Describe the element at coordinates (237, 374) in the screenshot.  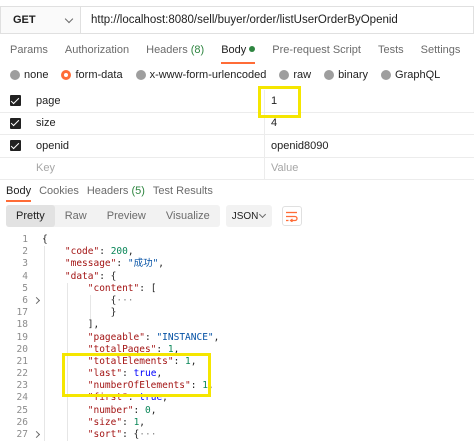
I see `code-line: 22 "last": true,` at that location.